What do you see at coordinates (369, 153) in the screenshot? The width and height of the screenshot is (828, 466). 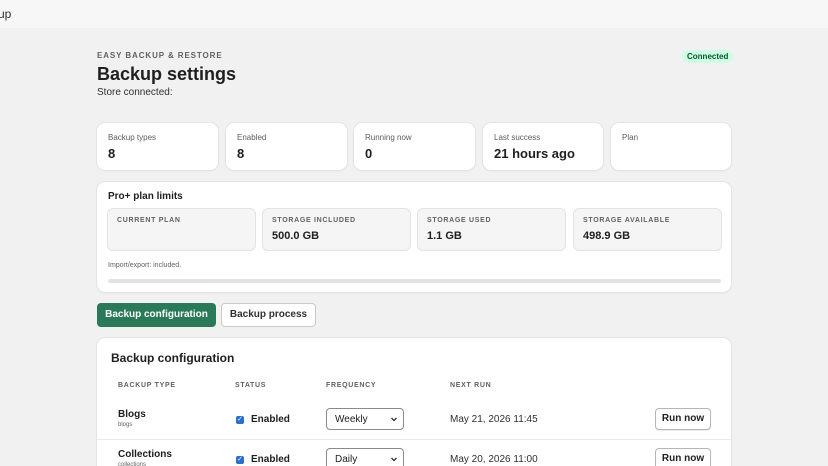 I see `stat-value: 0` at bounding box center [369, 153].